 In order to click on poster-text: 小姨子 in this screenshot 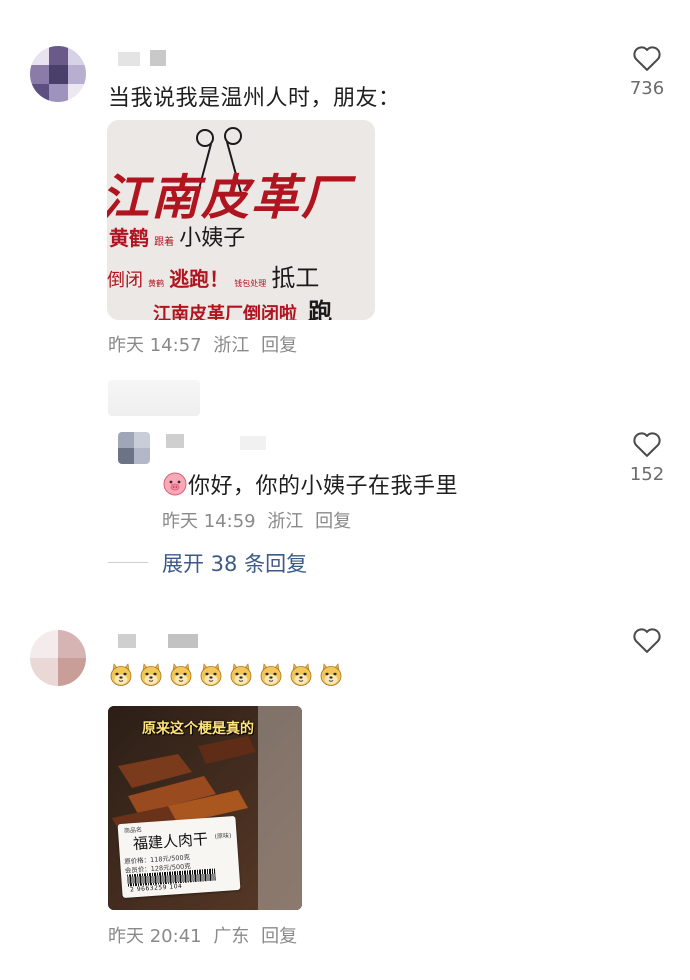, I will do `click(212, 238)`.